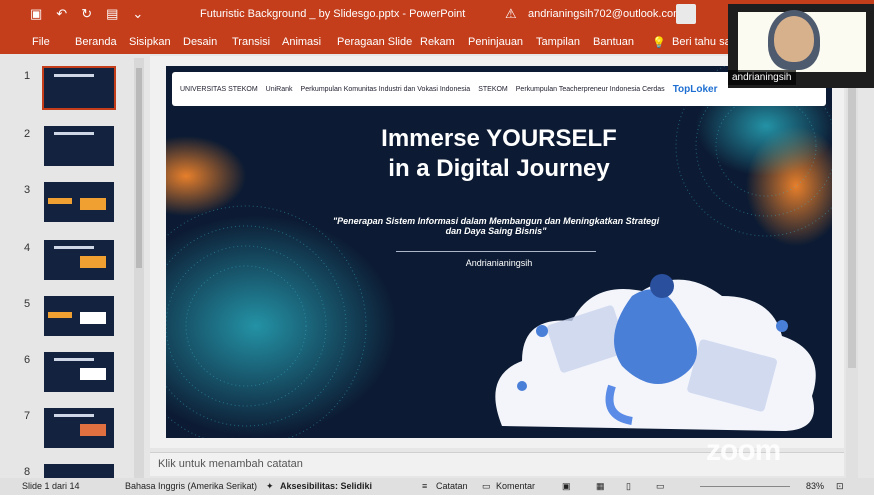 The width and height of the screenshot is (874, 495). What do you see at coordinates (374, 42) in the screenshot?
I see `tab-peragaan-slide: Peragaan Slide` at bounding box center [374, 42].